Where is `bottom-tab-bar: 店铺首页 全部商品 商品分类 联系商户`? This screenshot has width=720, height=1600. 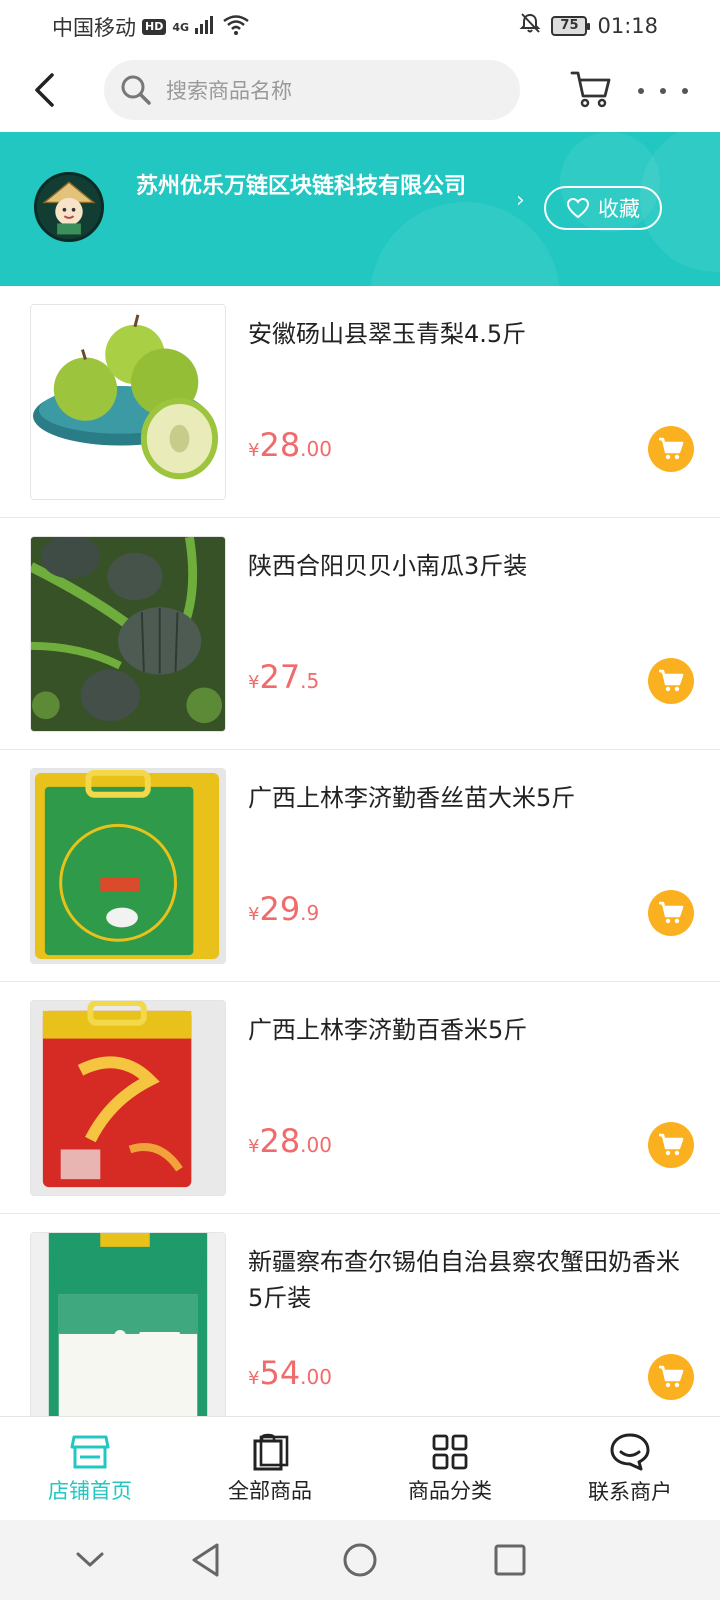
bottom-tab-bar: 店铺首页 全部商品 商品分类 联系商户 is located at coordinates (360, 1468).